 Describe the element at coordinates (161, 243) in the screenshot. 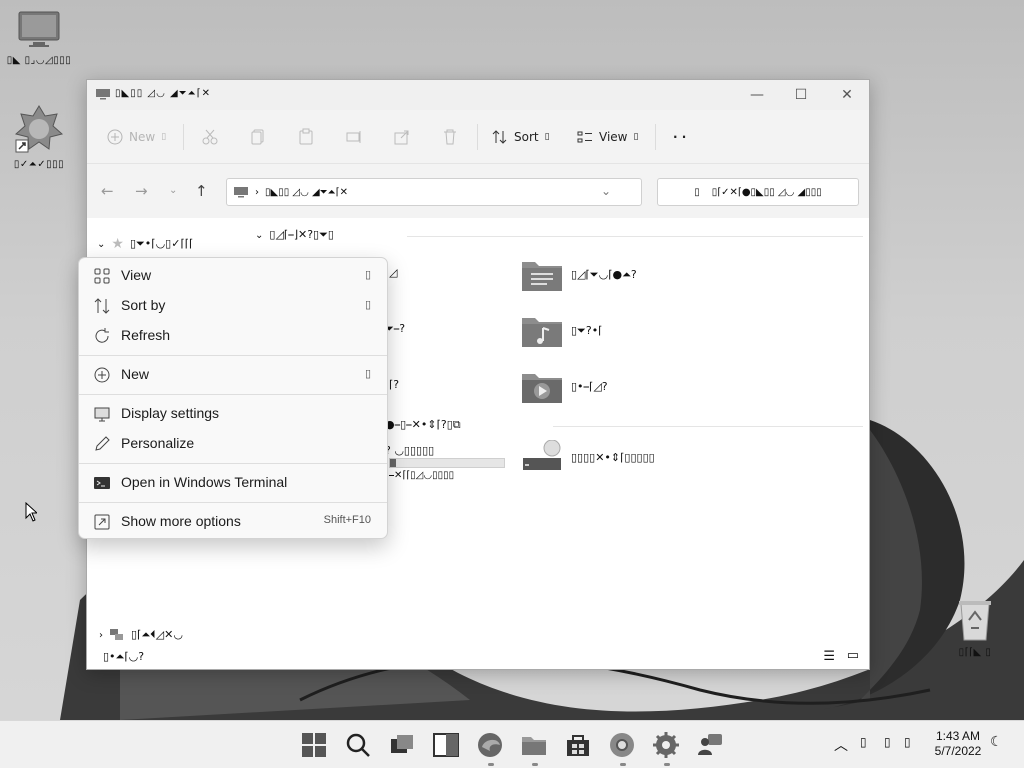

I see `nav-item-label: ▯⏷•⌈◡▯✓⌈⌈⌈` at that location.